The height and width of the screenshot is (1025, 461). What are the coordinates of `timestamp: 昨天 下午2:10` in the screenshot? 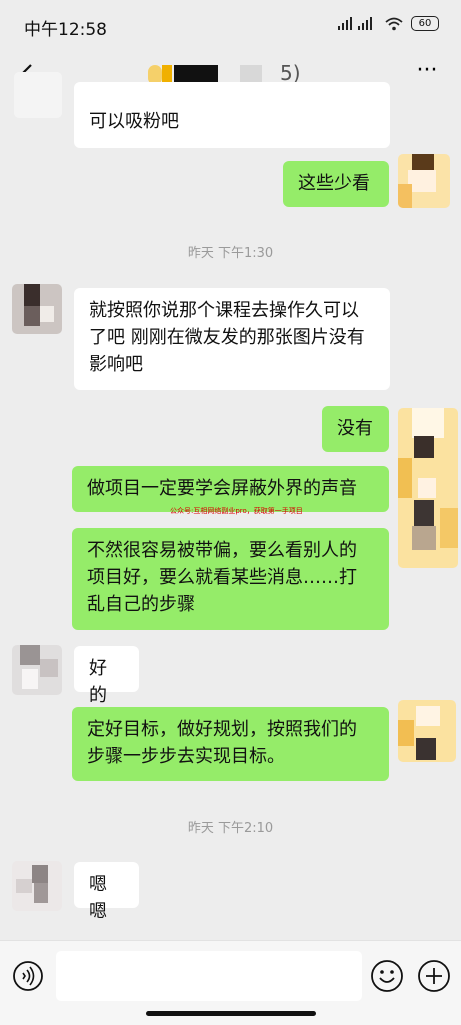 It's located at (230, 828).